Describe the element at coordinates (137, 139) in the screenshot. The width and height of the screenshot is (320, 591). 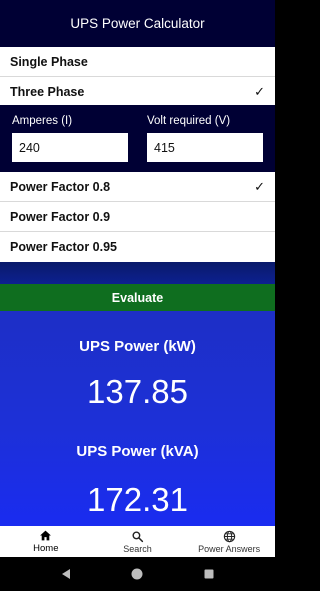
I see `inputs-panel: Amperes (I) 240 Volt required (V) 415` at that location.